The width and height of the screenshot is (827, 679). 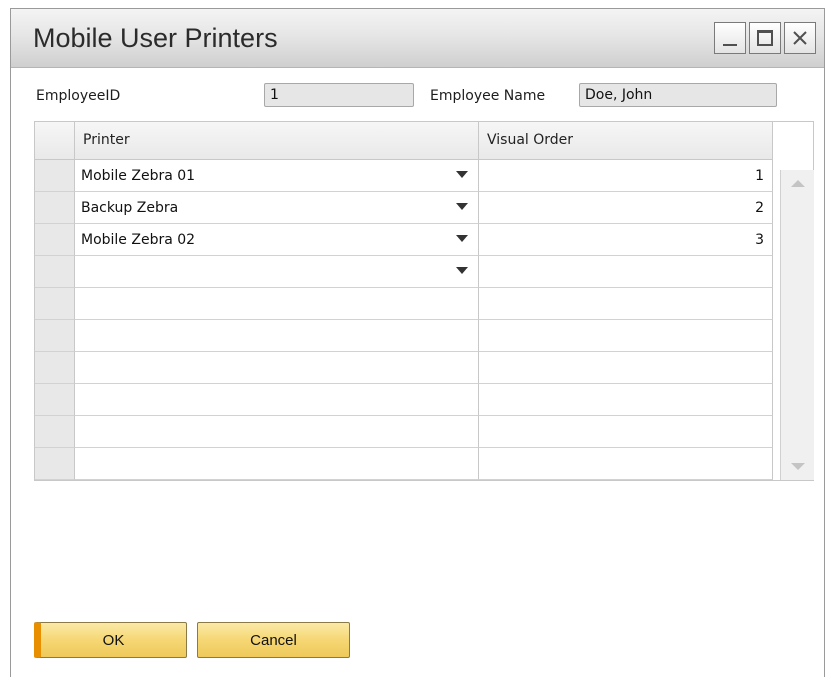 I want to click on printer-cell-value: Mobile Zebra 02, so click(x=138, y=240).